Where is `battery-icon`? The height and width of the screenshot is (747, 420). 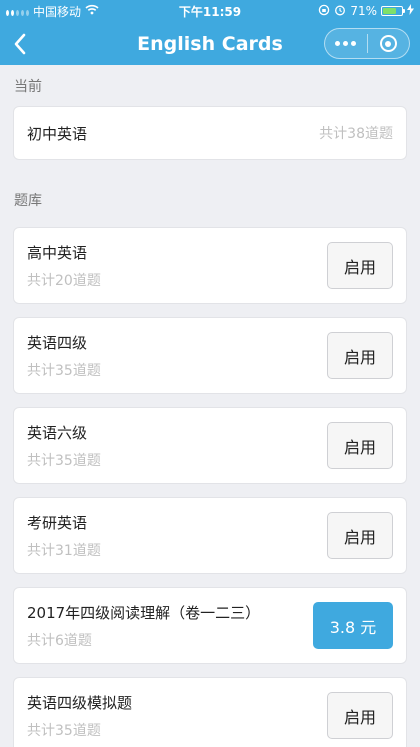
battery-icon is located at coordinates (393, 11).